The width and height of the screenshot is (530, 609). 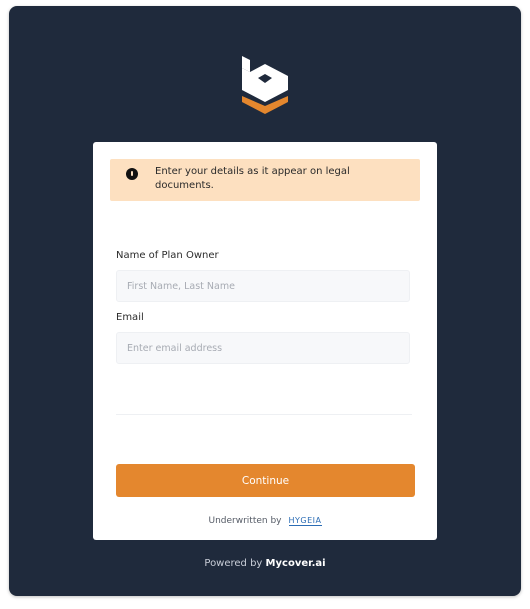 What do you see at coordinates (295, 563) in the screenshot?
I see `powered-brand: Mycover.ai` at bounding box center [295, 563].